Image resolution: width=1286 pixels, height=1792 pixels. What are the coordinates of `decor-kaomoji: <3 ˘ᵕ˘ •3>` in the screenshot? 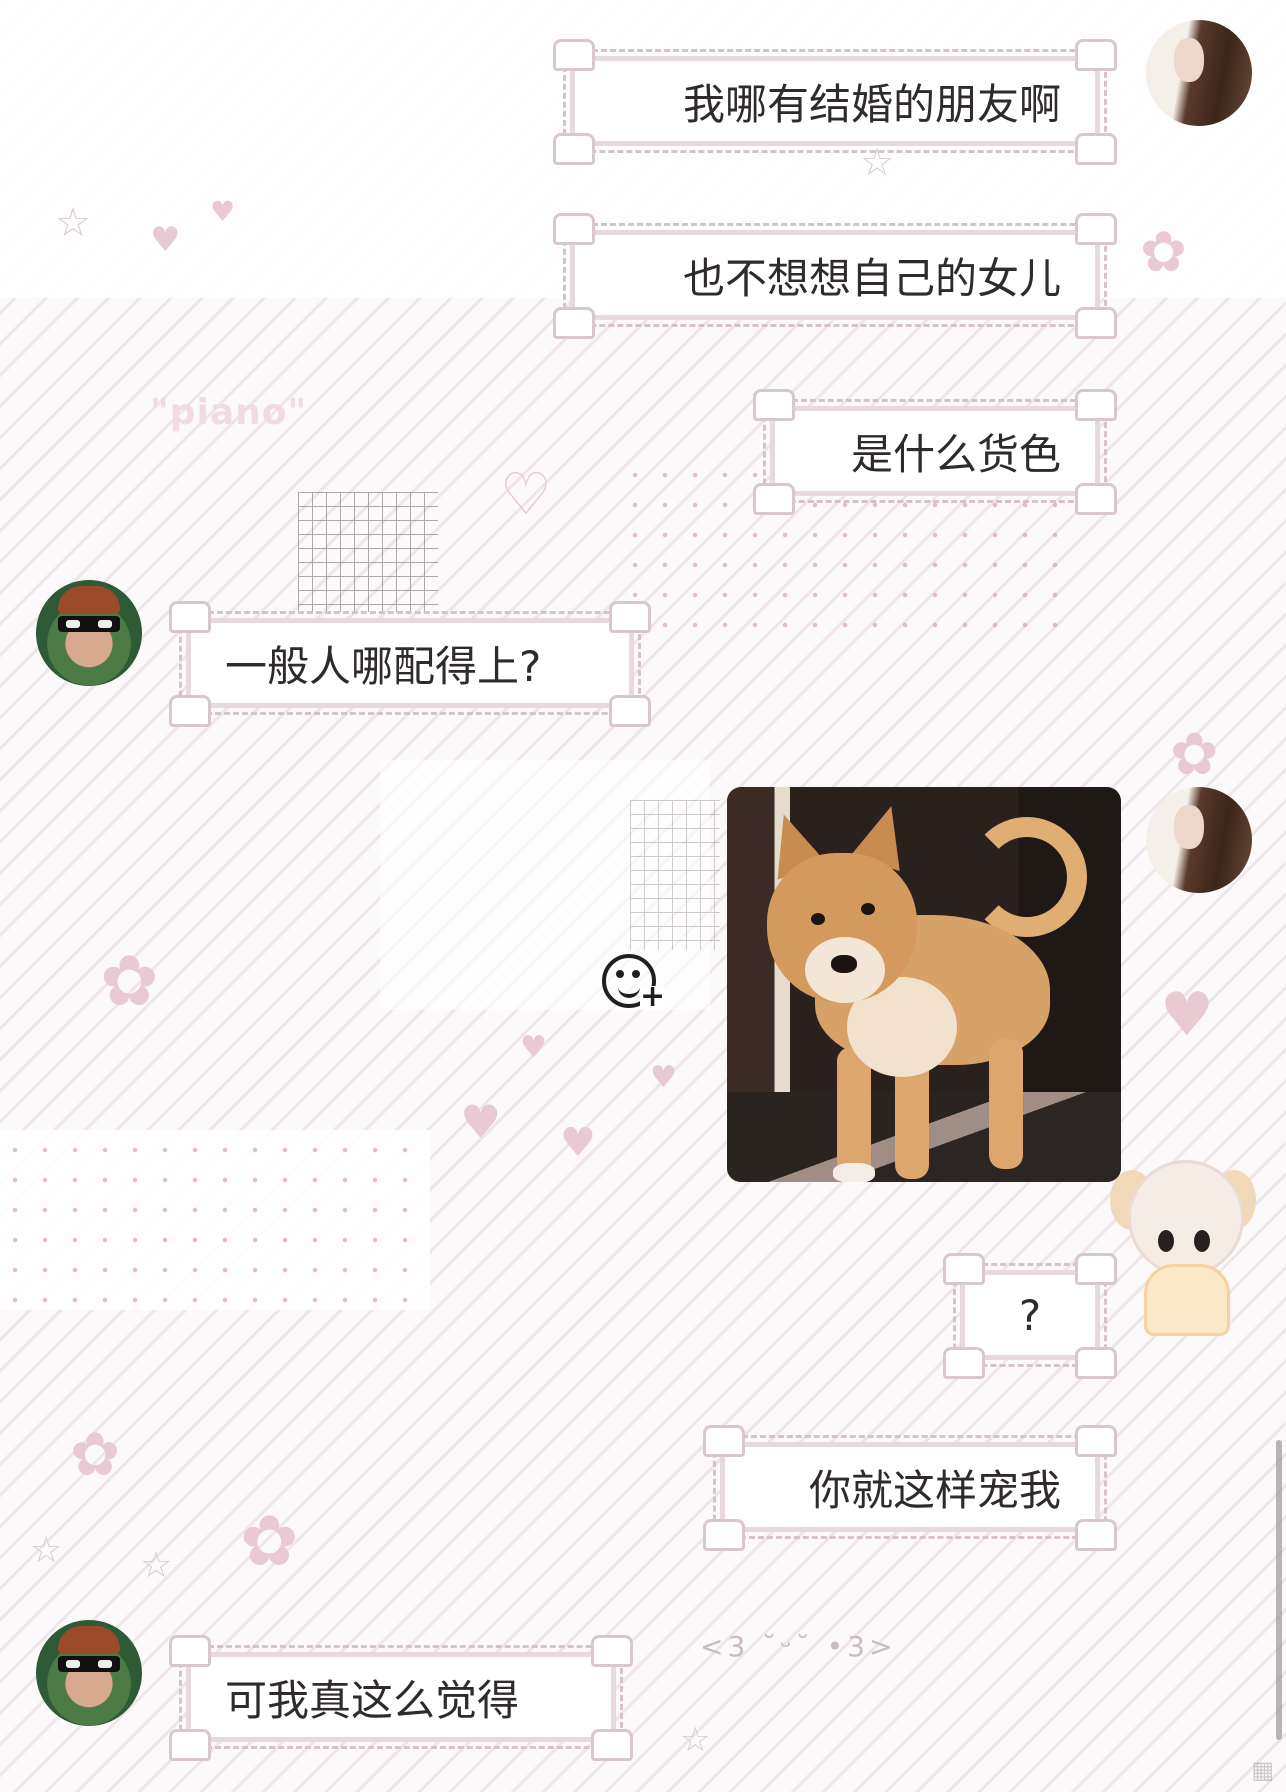 It's located at (798, 1646).